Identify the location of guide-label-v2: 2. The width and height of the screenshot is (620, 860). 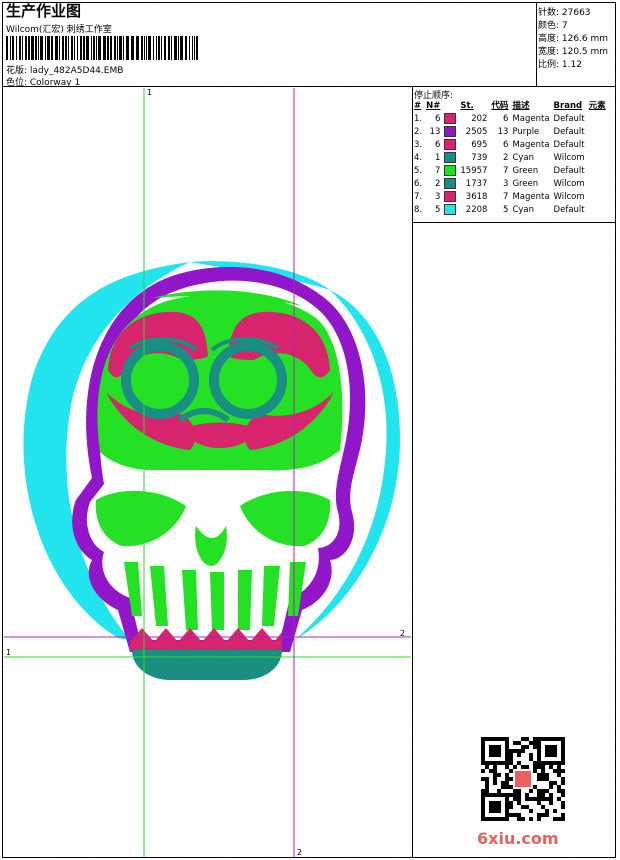
(300, 852).